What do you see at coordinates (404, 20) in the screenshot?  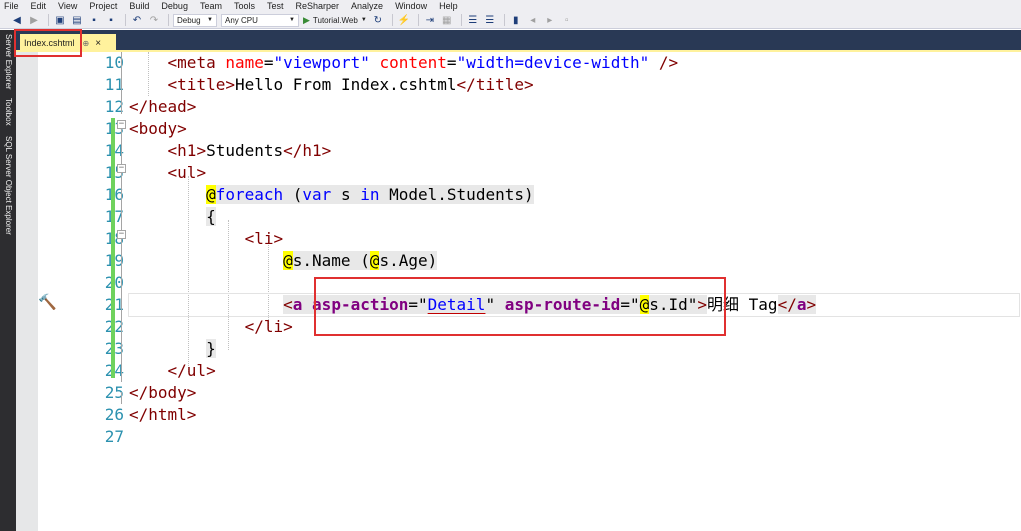 I see `browser-link-icon: ⚡` at bounding box center [404, 20].